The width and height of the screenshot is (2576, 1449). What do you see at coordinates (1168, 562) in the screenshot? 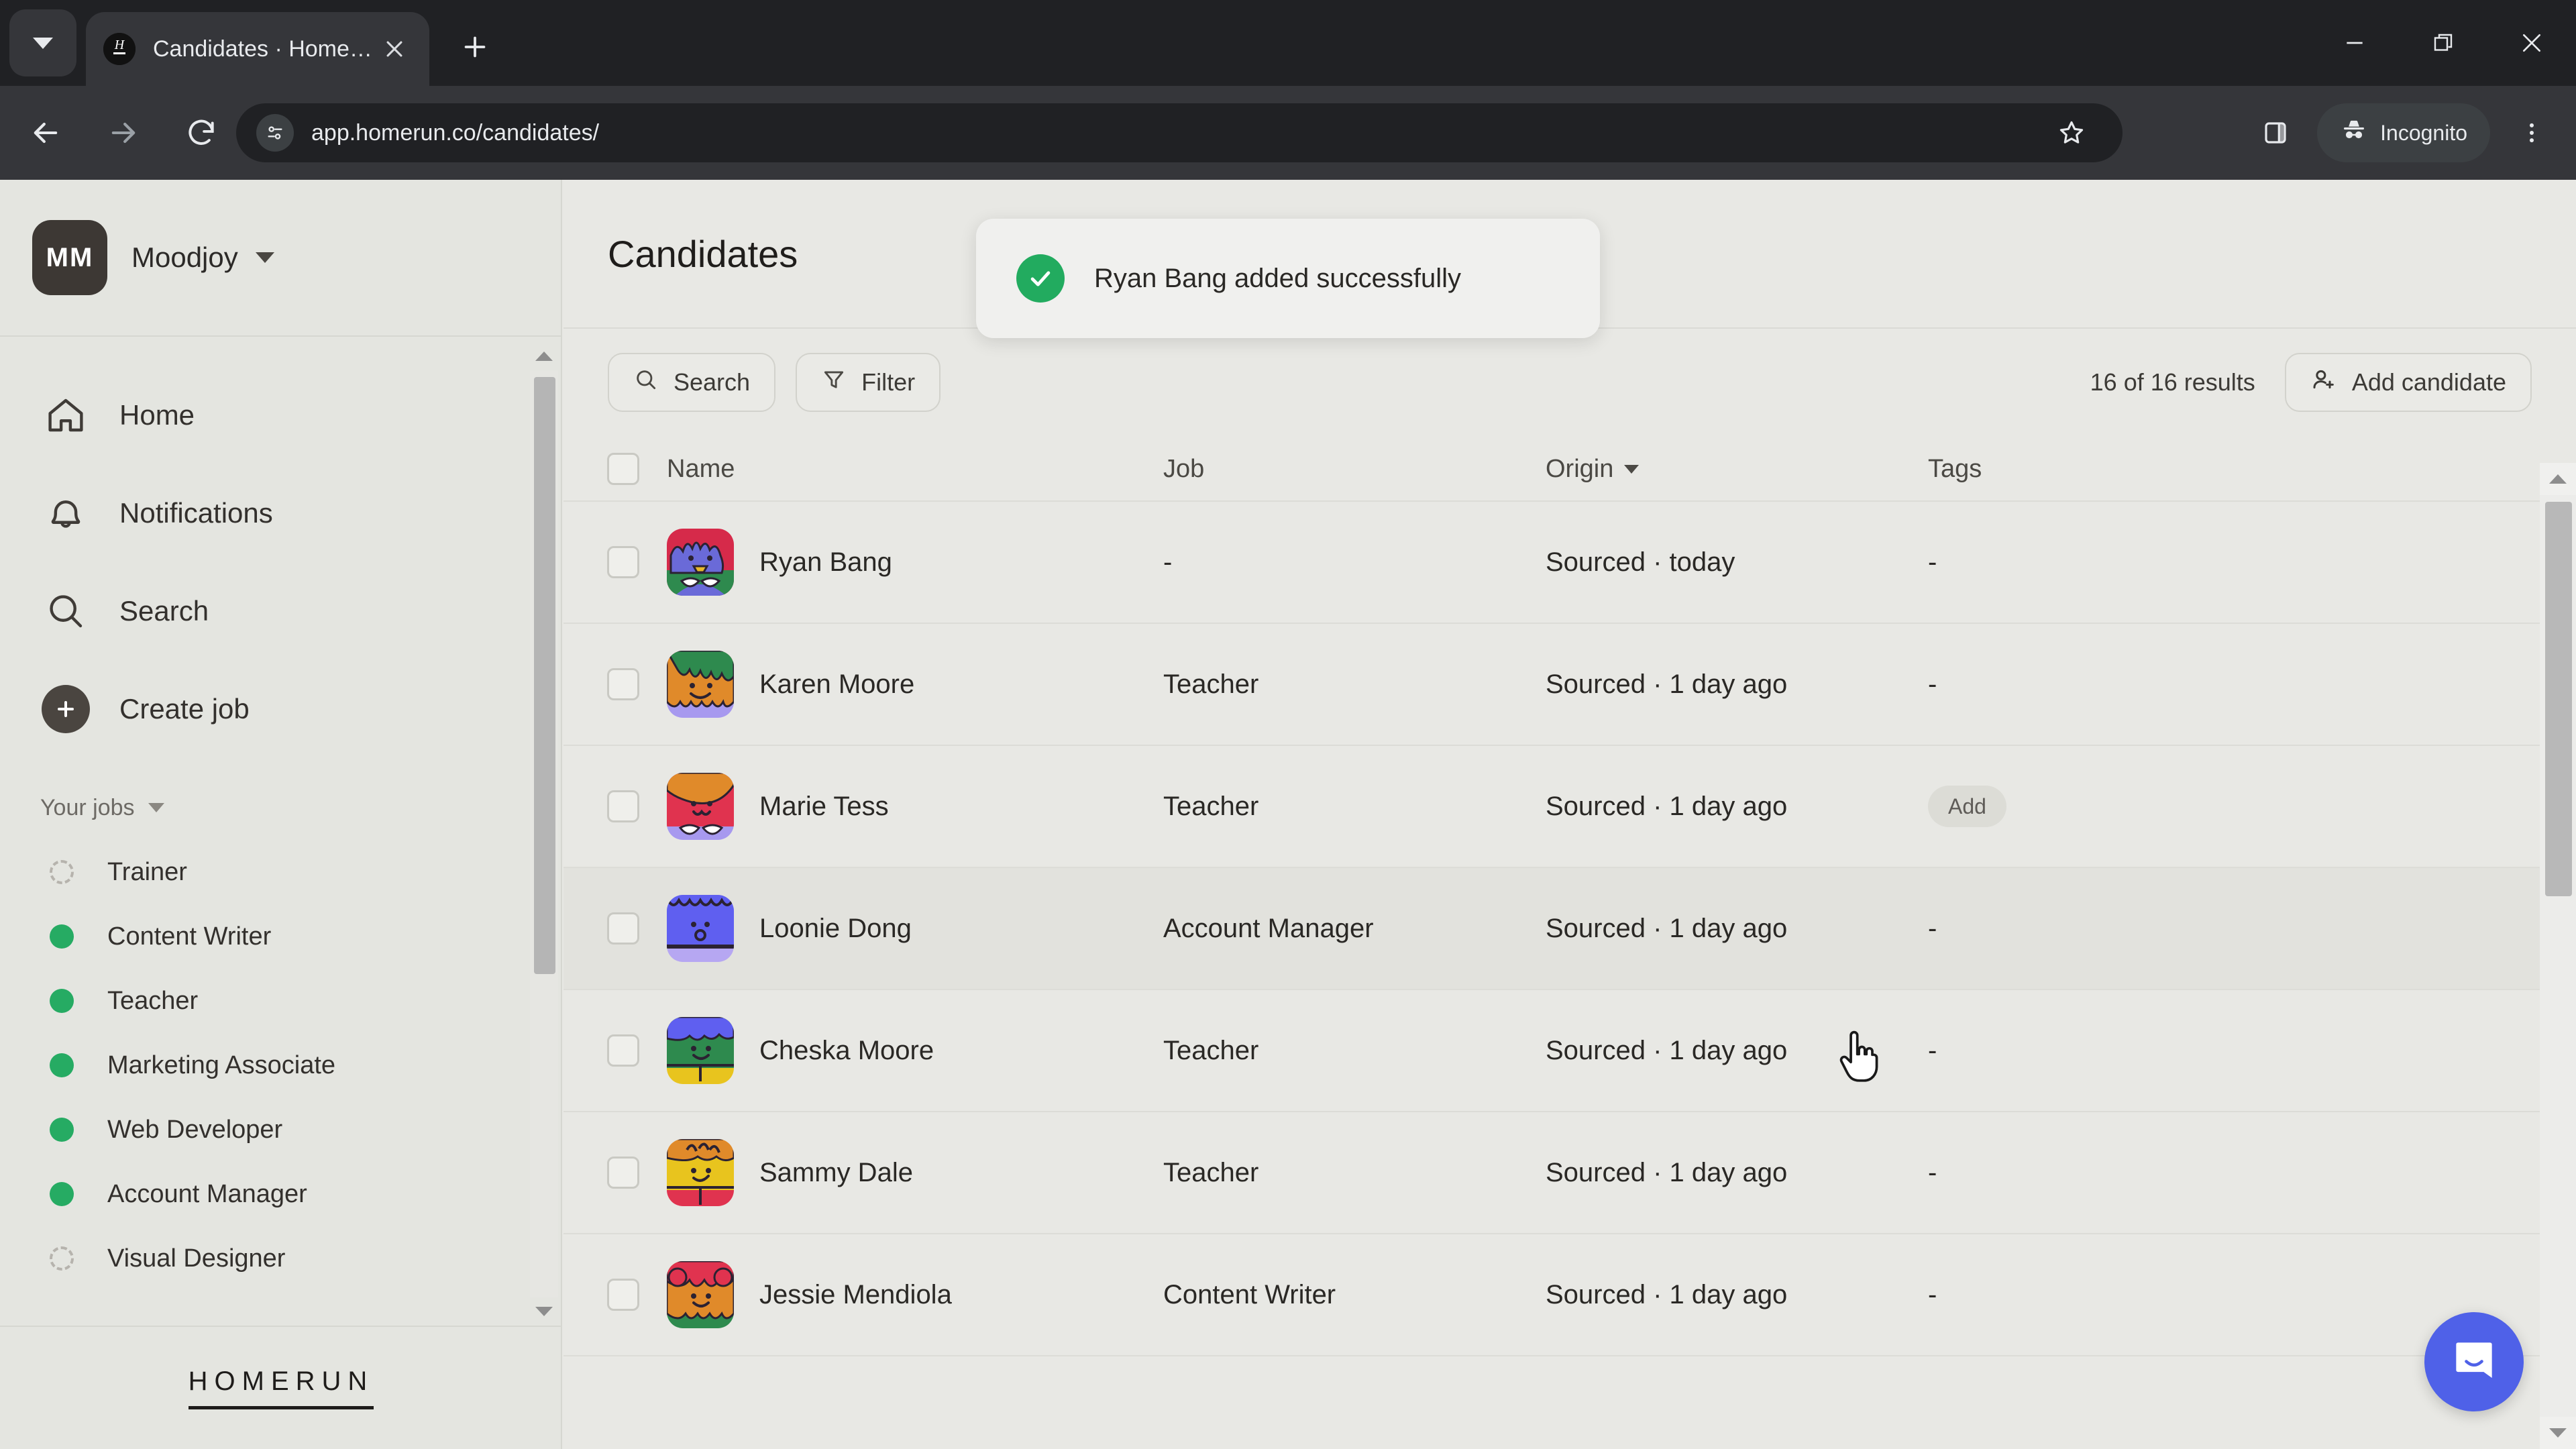
I see `candidate-job: -` at bounding box center [1168, 562].